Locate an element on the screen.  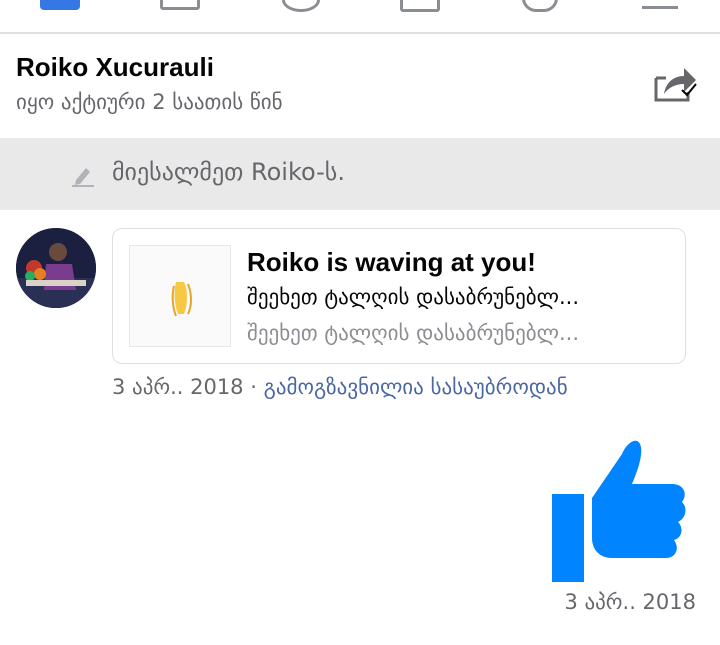
like-timestamp: 3 აპრ.. 2018 is located at coordinates (630, 602).